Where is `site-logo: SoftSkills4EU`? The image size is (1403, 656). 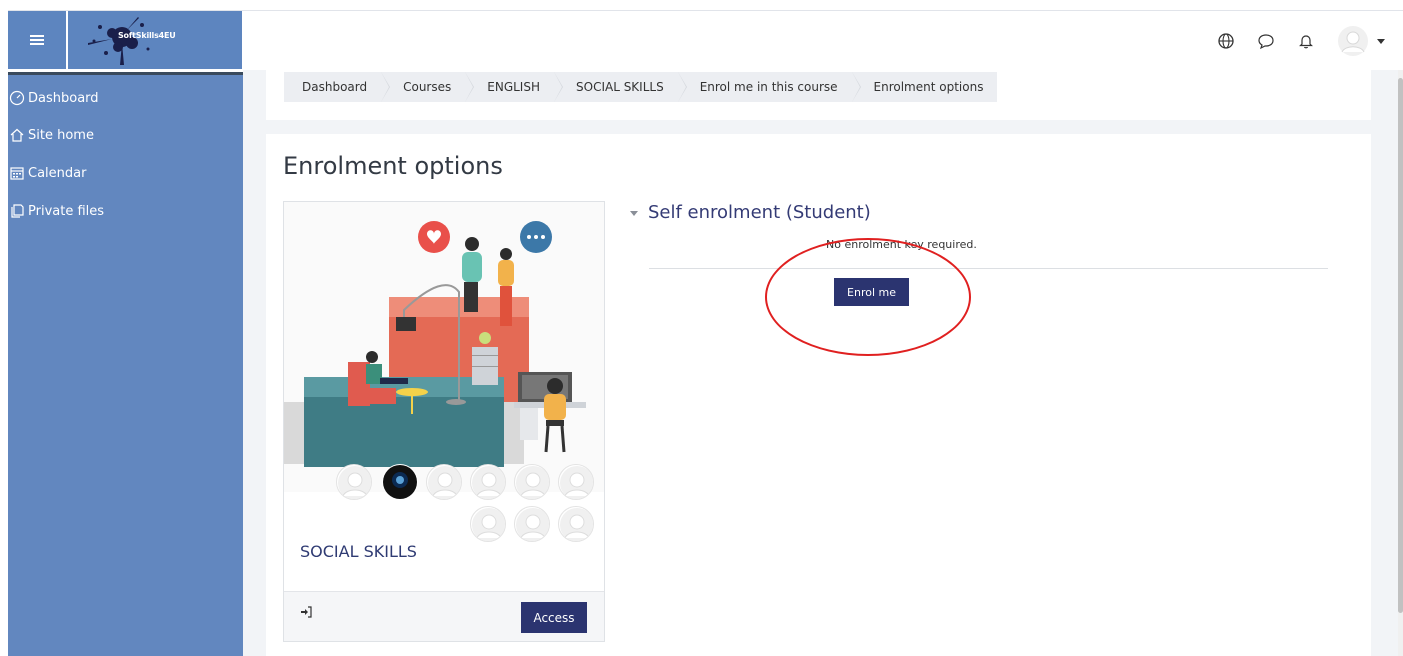 site-logo: SoftSkills4EU is located at coordinates (155, 40).